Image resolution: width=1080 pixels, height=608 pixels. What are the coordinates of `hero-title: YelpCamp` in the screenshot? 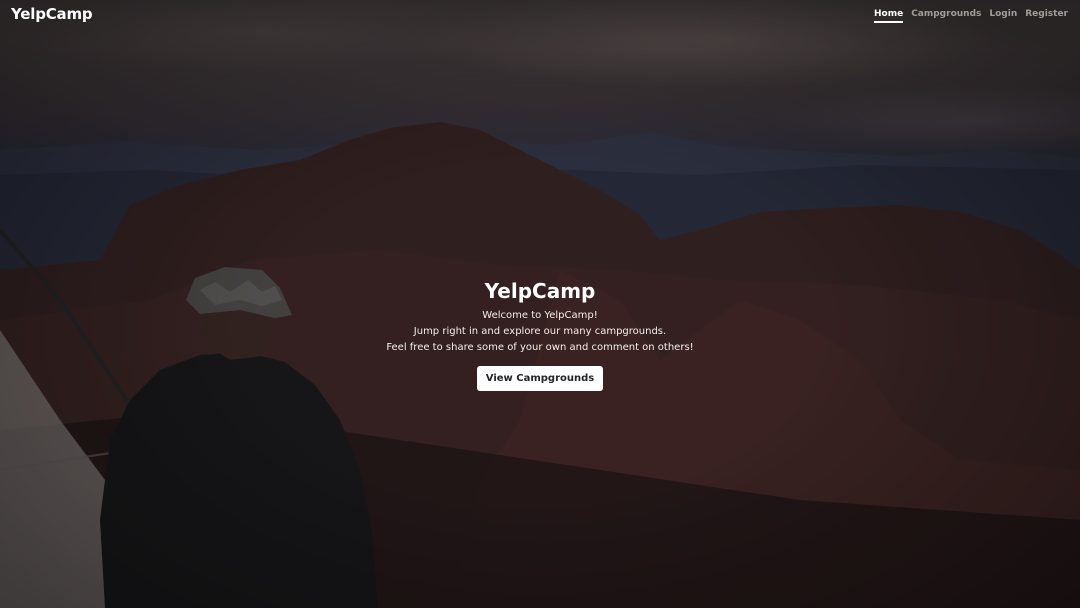 It's located at (540, 291).